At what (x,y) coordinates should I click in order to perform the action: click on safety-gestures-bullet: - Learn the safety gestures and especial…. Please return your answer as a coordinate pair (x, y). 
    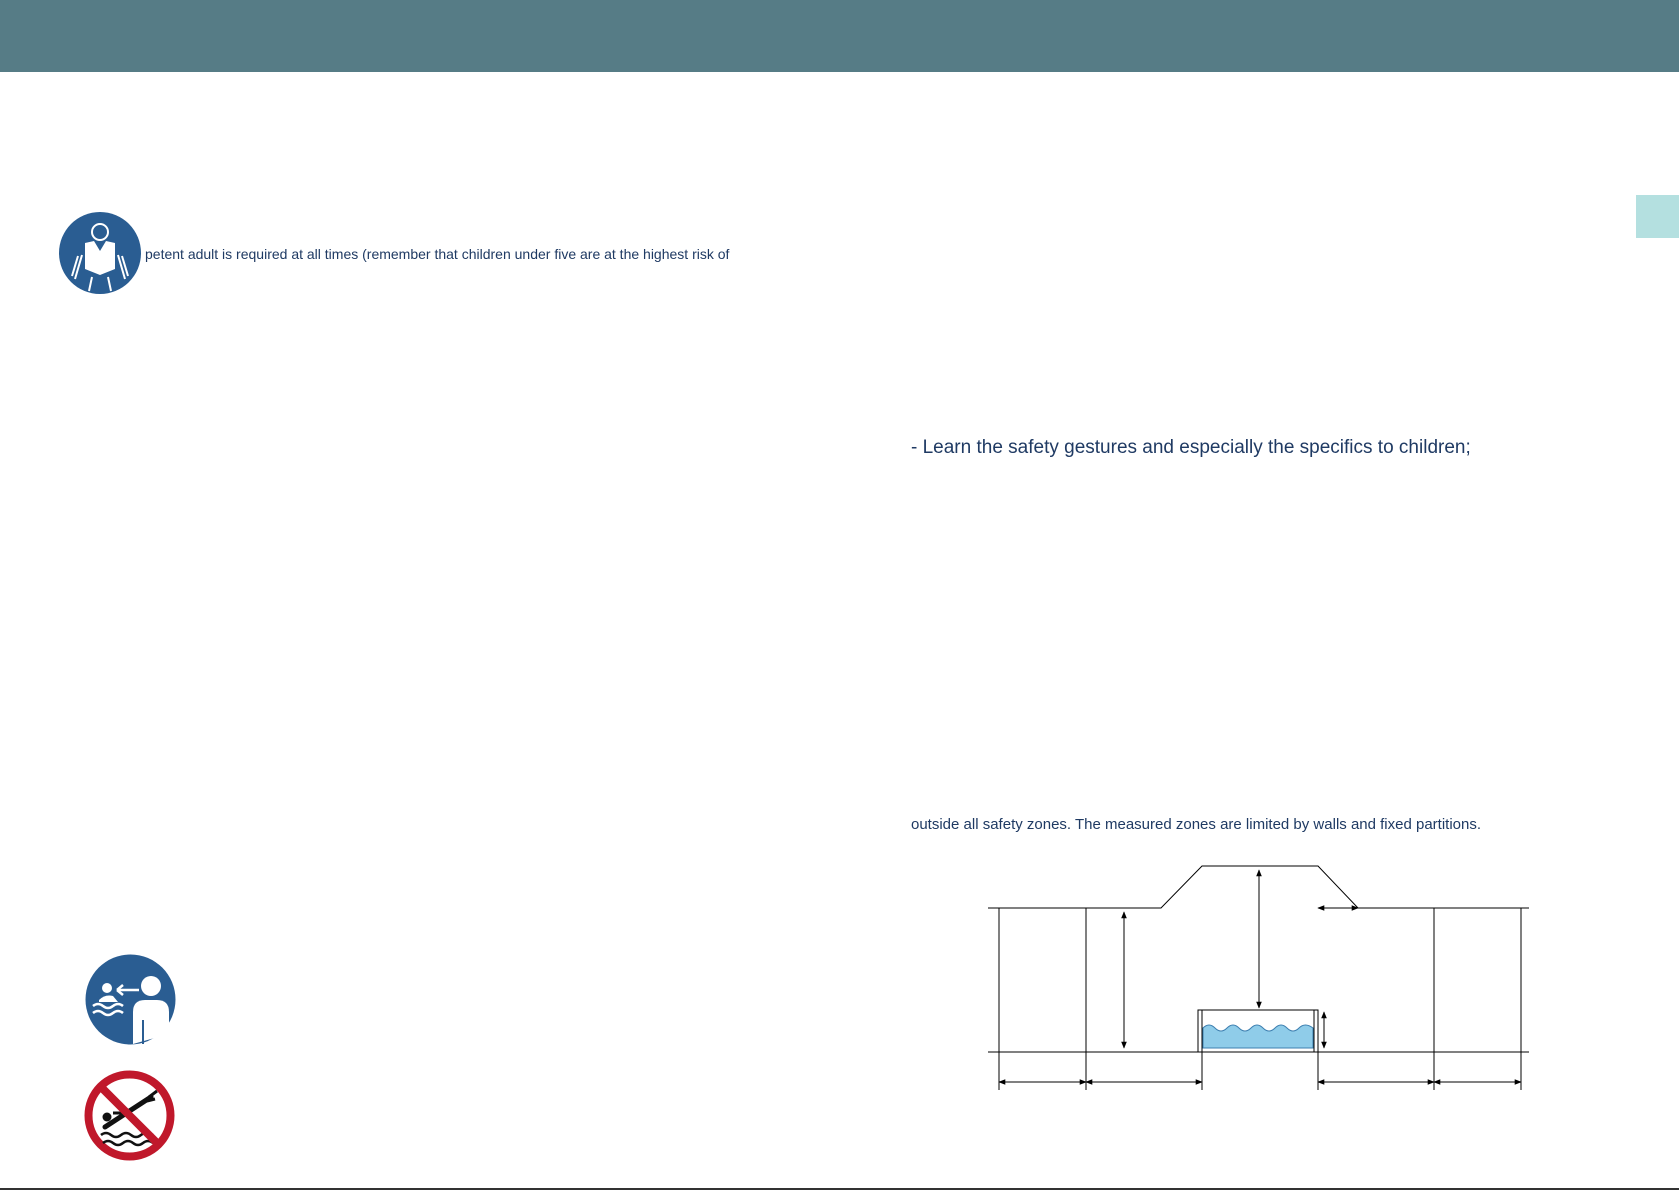
    Looking at the image, I should click on (1191, 447).